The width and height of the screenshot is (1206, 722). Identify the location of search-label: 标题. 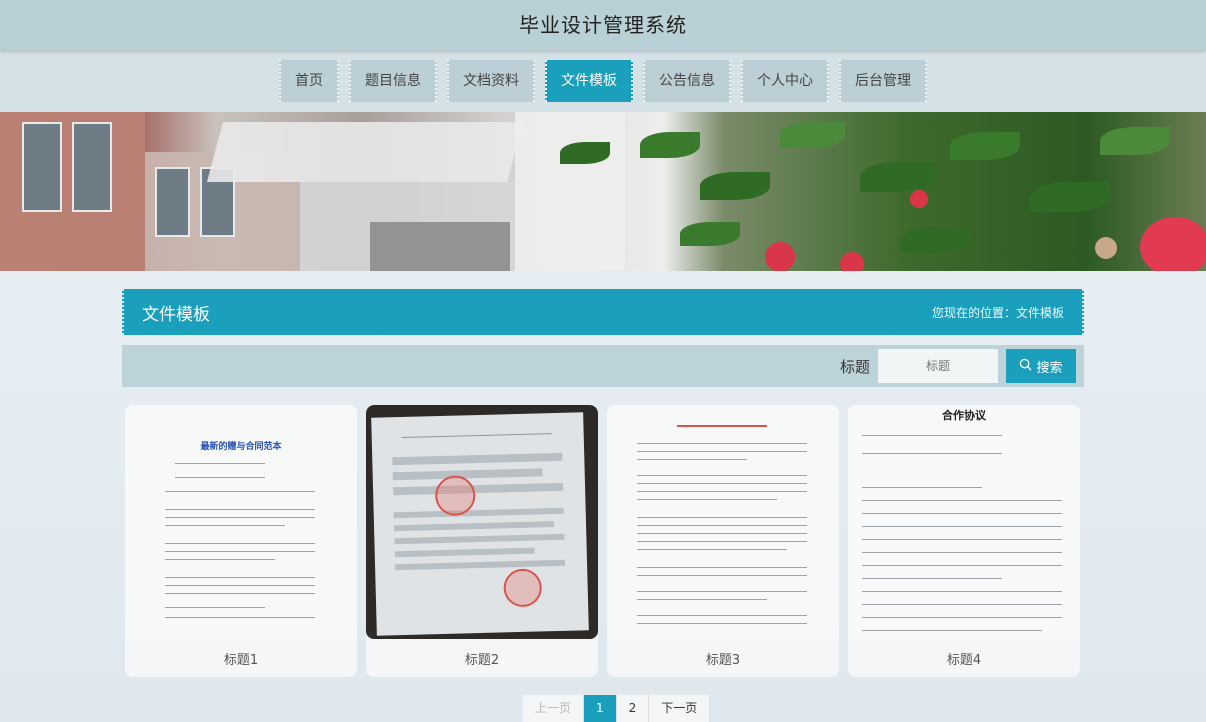
(854, 366).